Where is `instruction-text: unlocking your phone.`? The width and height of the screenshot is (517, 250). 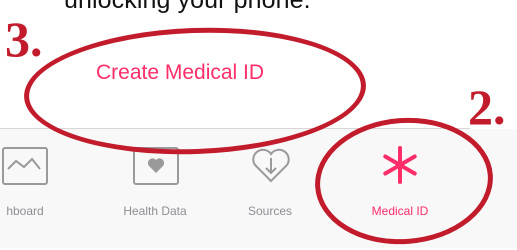
instruction-text: unlocking your phone. is located at coordinates (187, 7).